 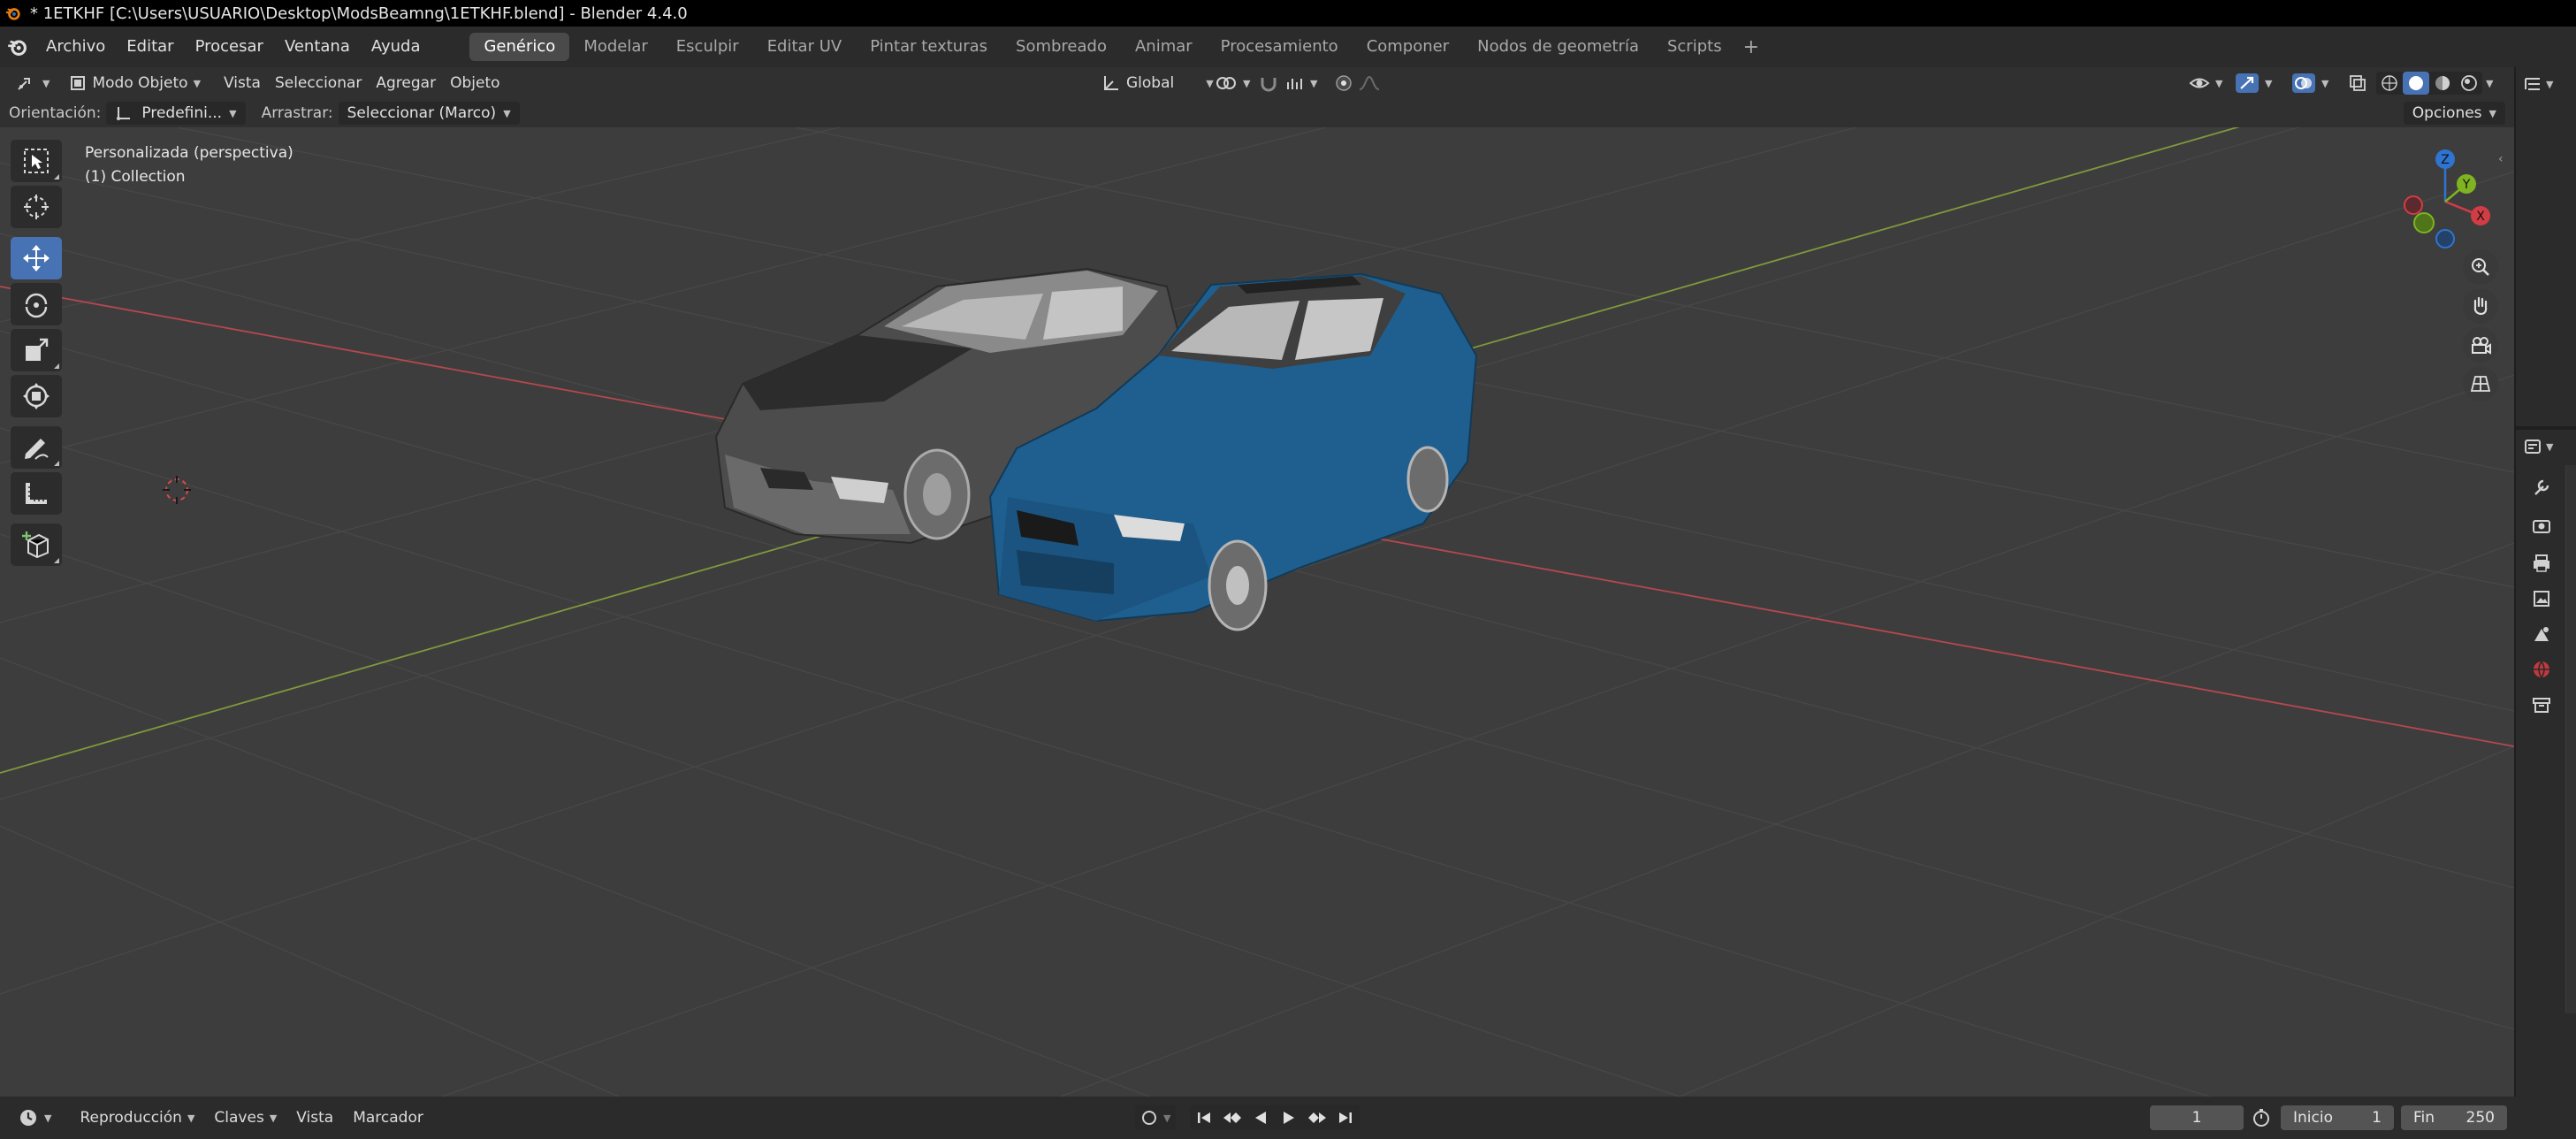 What do you see at coordinates (242, 83) in the screenshot?
I see `menu-vista: Vista` at bounding box center [242, 83].